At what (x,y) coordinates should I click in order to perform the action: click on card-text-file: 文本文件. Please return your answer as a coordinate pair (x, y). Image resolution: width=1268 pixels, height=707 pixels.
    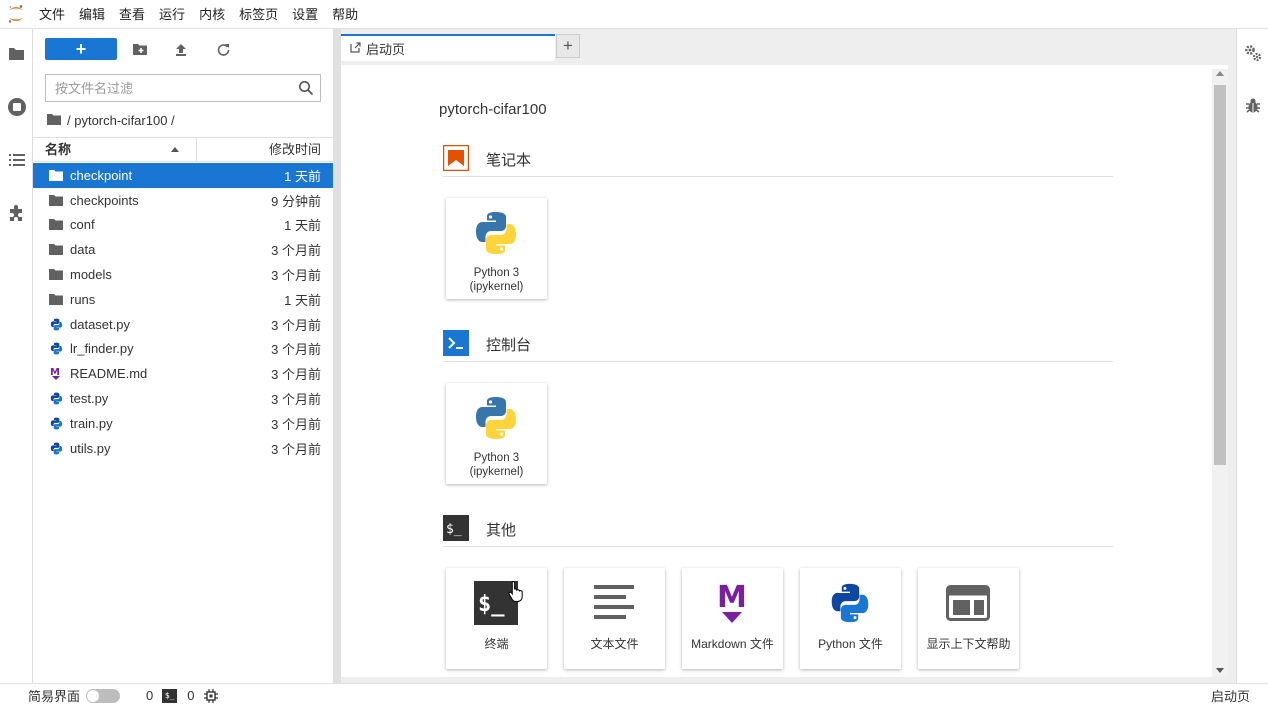
    Looking at the image, I should click on (614, 618).